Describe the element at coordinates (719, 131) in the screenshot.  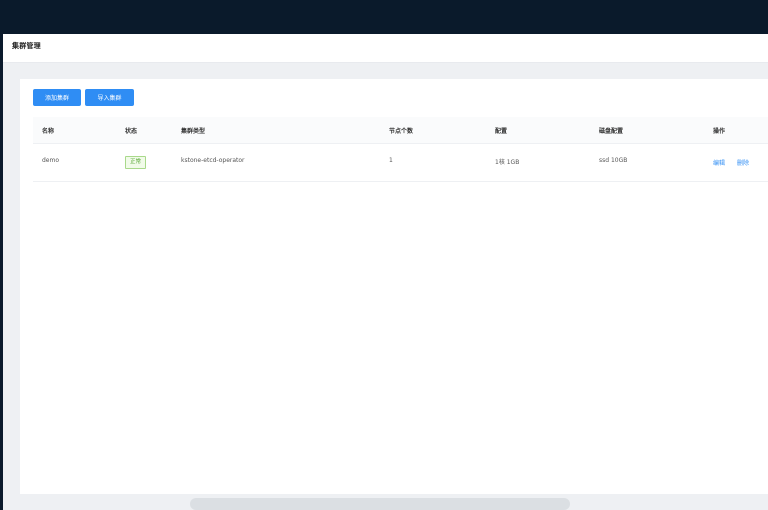
I see `column-header-actions: 操作` at that location.